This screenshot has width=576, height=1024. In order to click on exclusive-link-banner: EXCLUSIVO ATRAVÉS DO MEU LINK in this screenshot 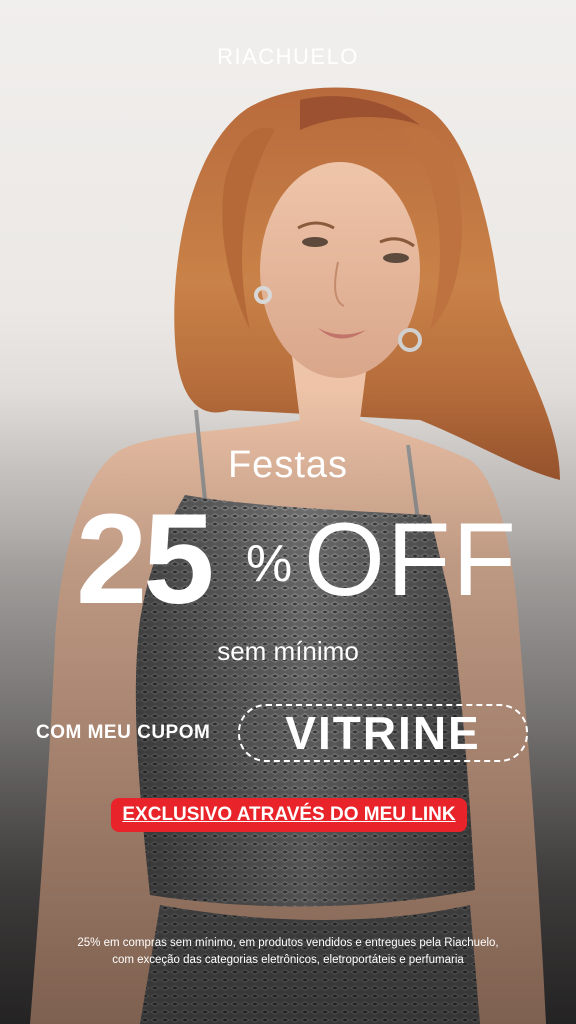, I will do `click(289, 815)`.